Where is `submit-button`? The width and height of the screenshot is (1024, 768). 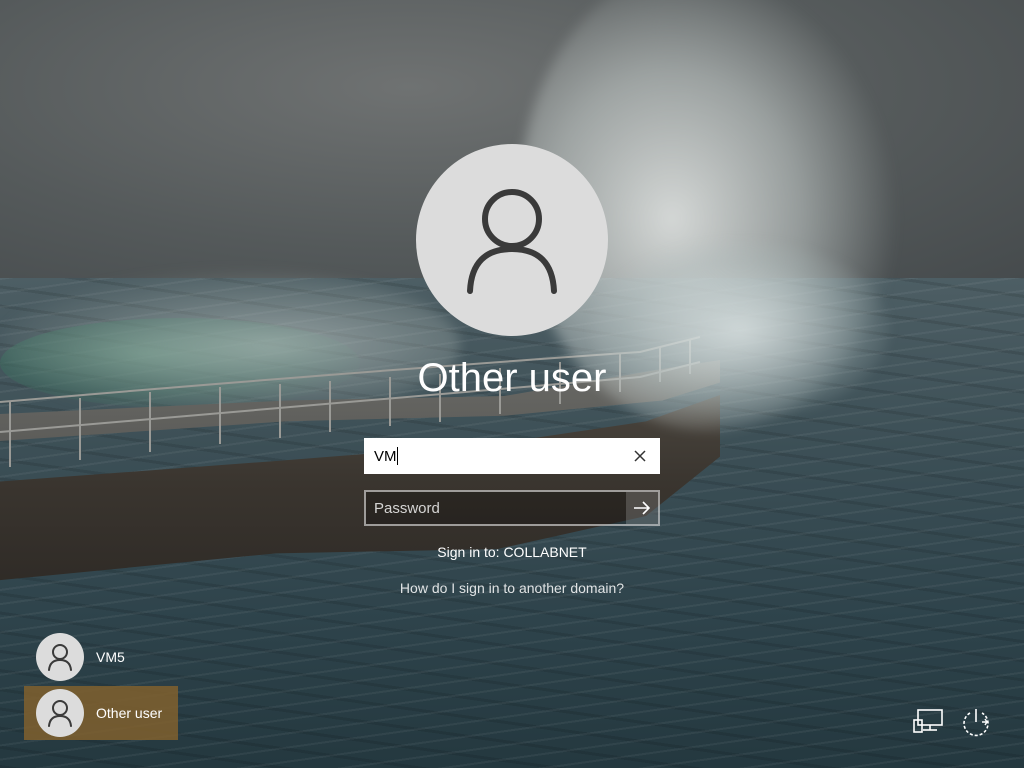
submit-button is located at coordinates (642, 508).